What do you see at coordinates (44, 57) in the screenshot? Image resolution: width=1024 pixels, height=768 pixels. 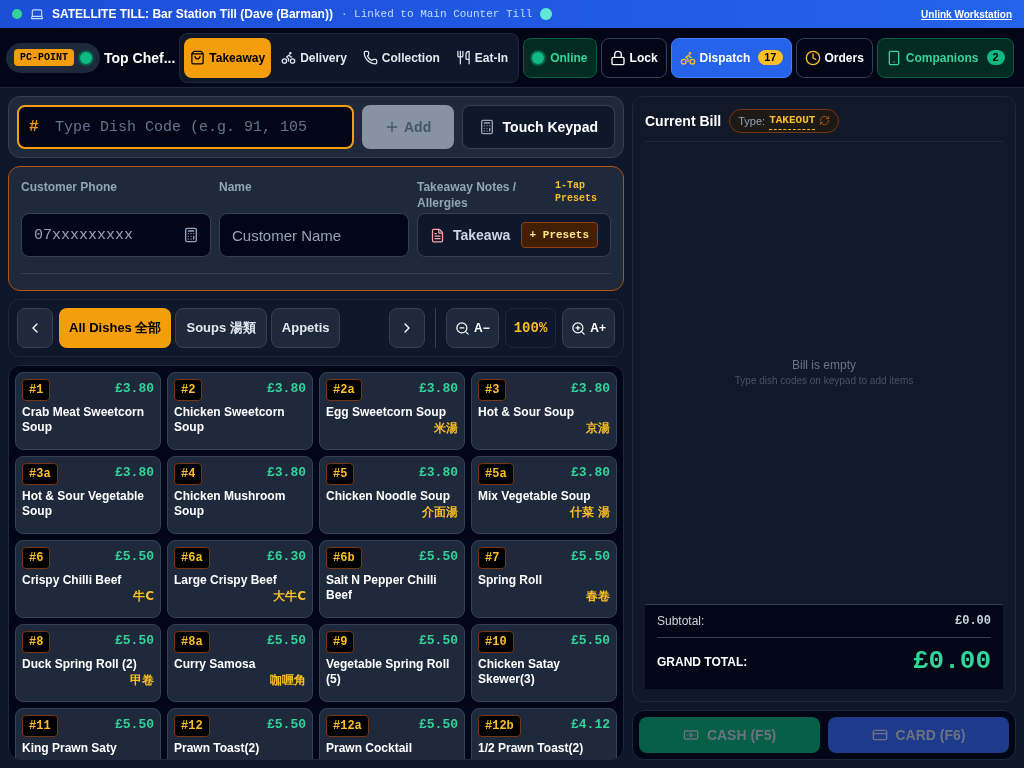 I see `terminal-badge: PC-POINT` at bounding box center [44, 57].